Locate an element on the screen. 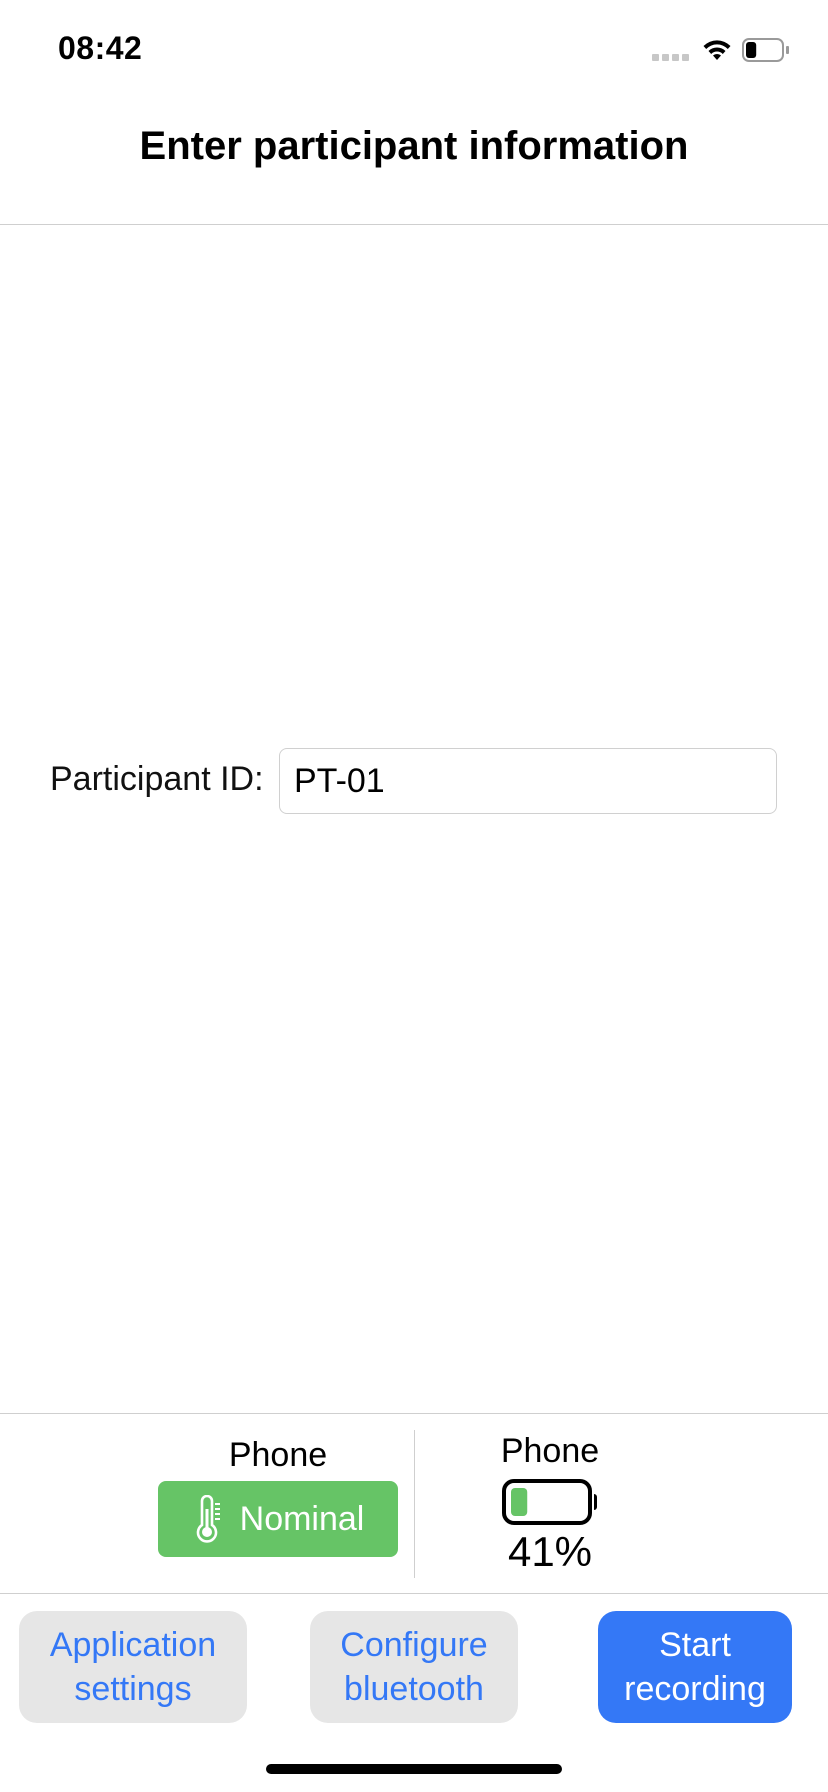  start-recording-button: Start recording is located at coordinates (695, 1667).